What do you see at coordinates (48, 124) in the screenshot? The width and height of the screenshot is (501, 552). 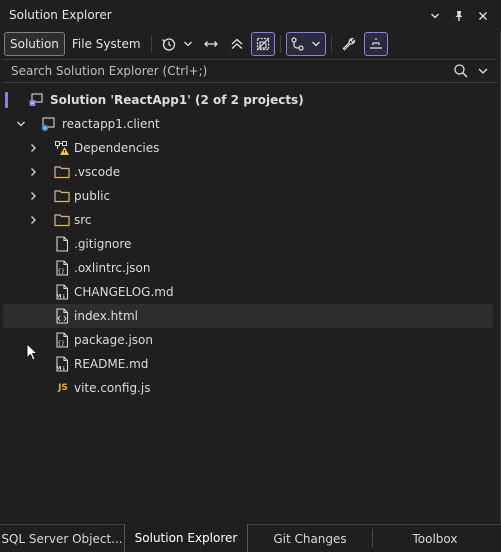 I see `project-icon` at bounding box center [48, 124].